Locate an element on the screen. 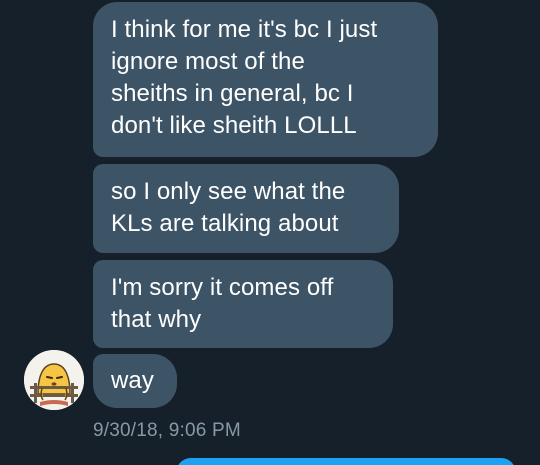  message-line: sheiths in general, bc I is located at coordinates (232, 93).